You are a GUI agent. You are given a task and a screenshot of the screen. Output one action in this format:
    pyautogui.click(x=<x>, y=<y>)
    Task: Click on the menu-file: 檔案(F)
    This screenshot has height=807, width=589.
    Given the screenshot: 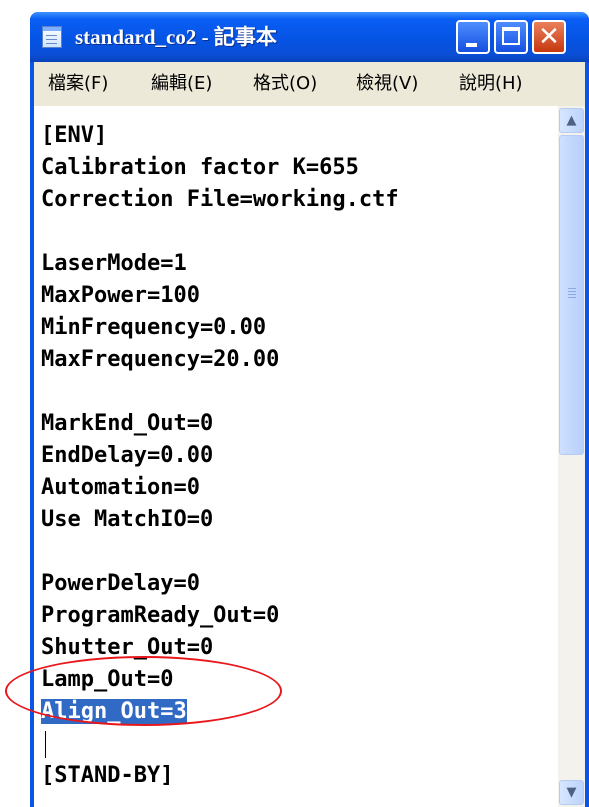 What is the action you would take?
    pyautogui.click(x=78, y=84)
    